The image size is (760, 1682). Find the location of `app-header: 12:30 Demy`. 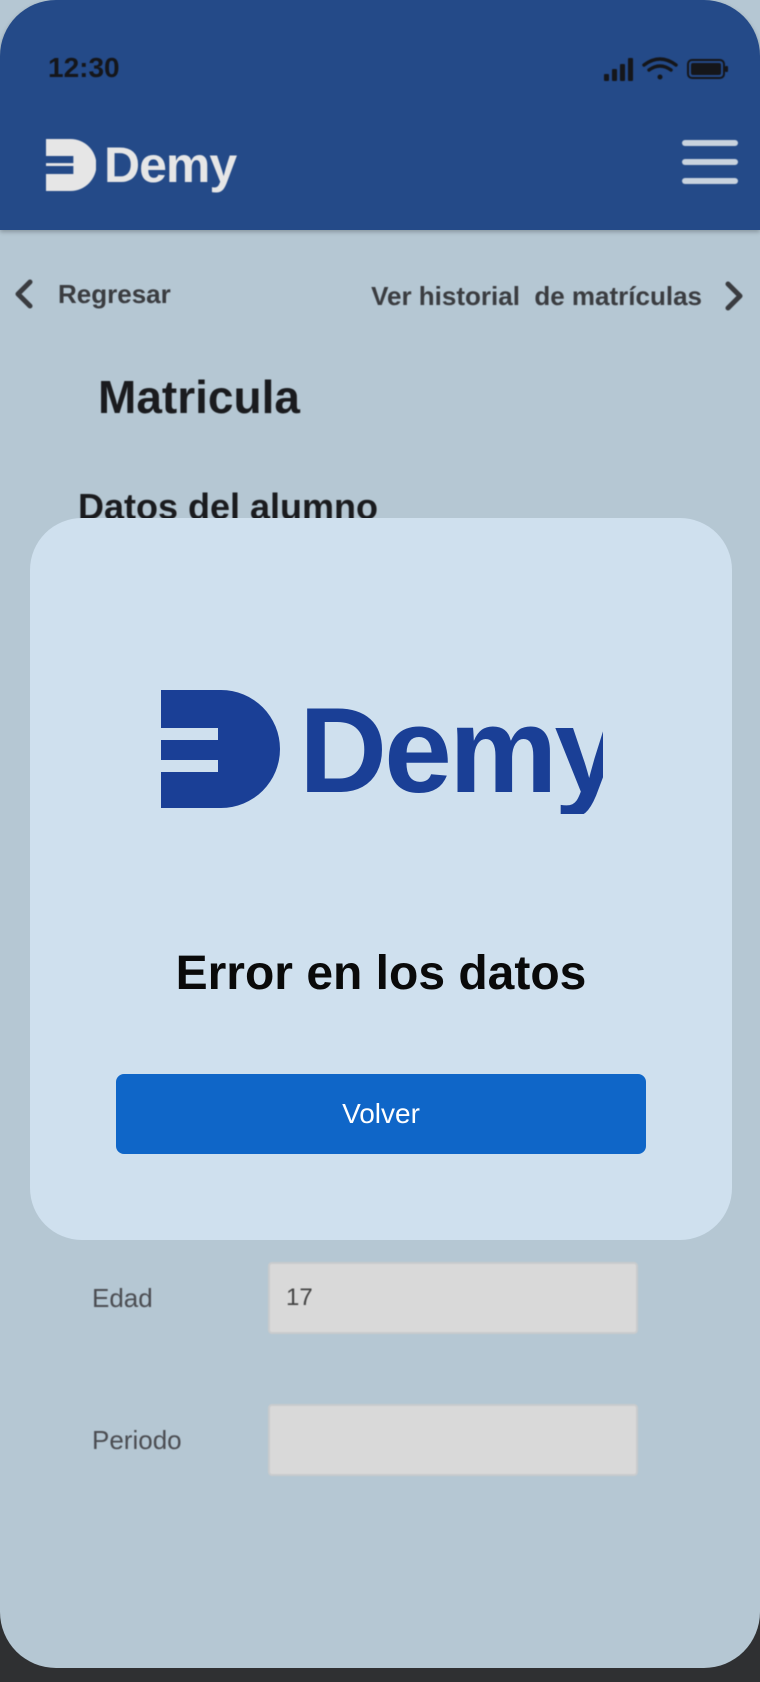

app-header: 12:30 Demy is located at coordinates (380, 115).